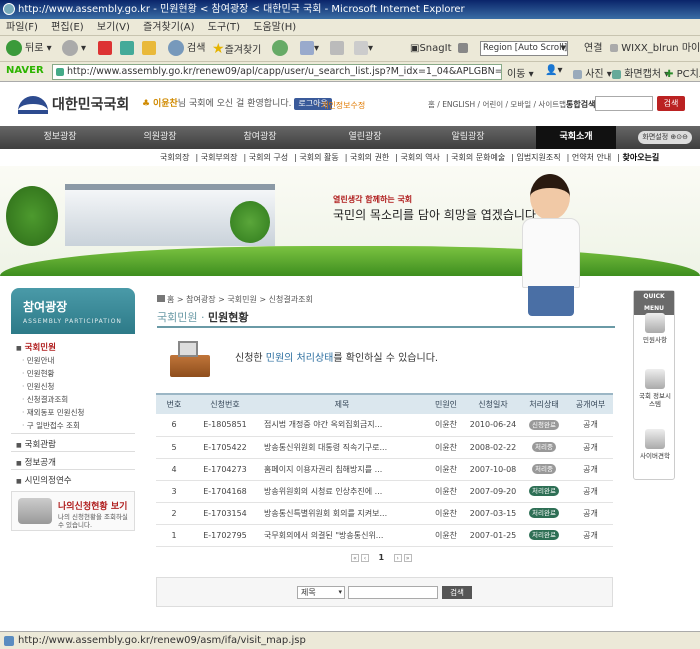 Image resolution: width=700 pixels, height=649 pixels. I want to click on lnb-group-info: 정보공개, so click(36, 462).